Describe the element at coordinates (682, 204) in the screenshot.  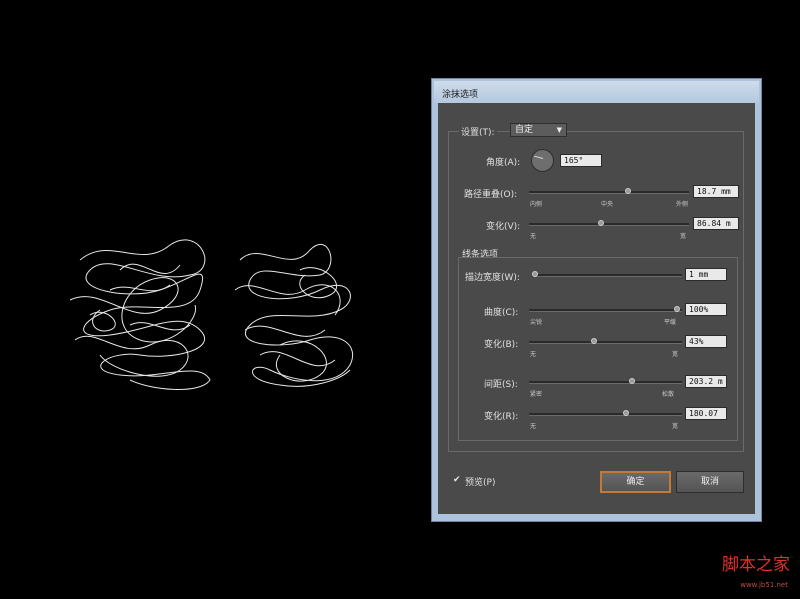
I see `path-overlap-max: 外侧` at that location.